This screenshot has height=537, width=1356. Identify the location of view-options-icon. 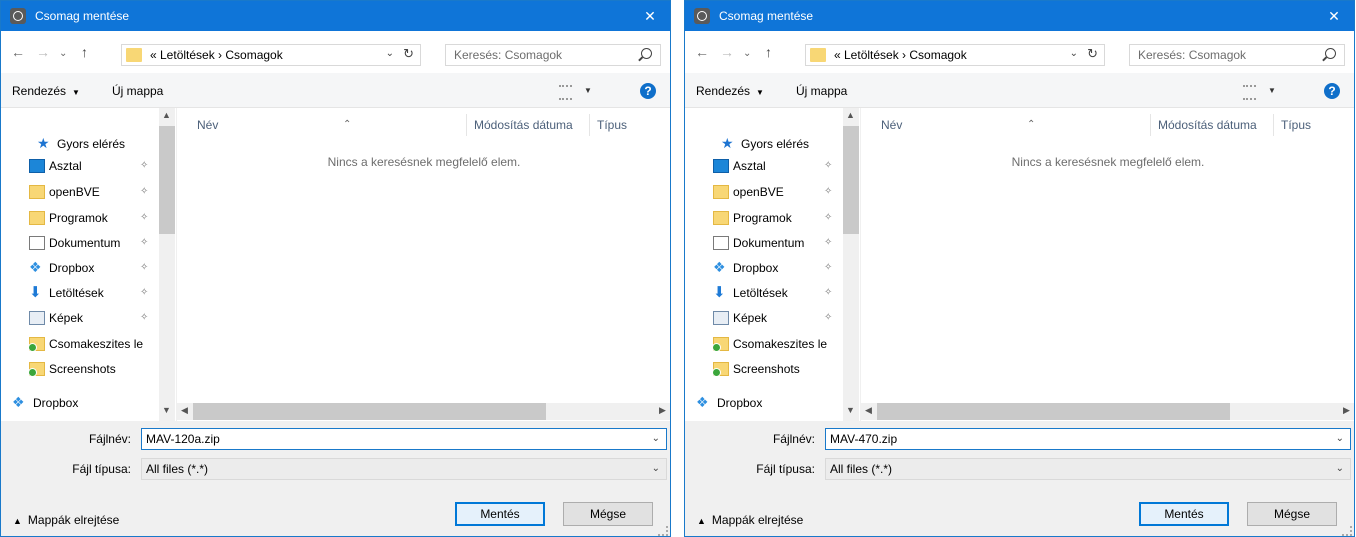
(565, 92).